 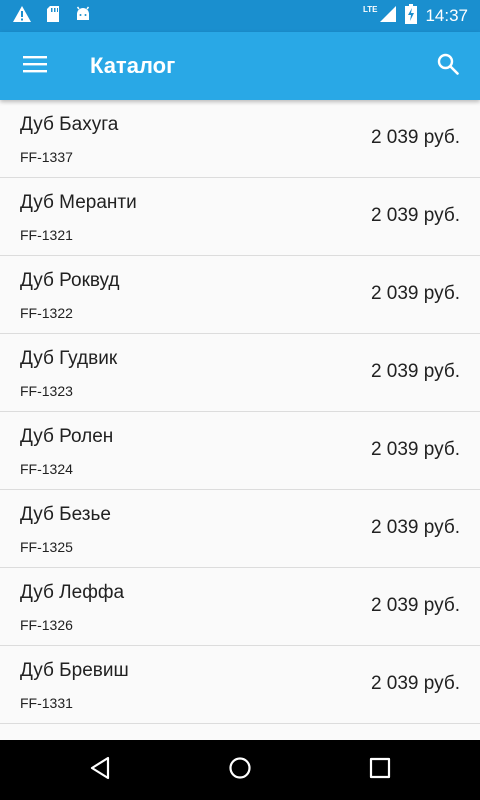 I want to click on home-button, so click(x=240, y=770).